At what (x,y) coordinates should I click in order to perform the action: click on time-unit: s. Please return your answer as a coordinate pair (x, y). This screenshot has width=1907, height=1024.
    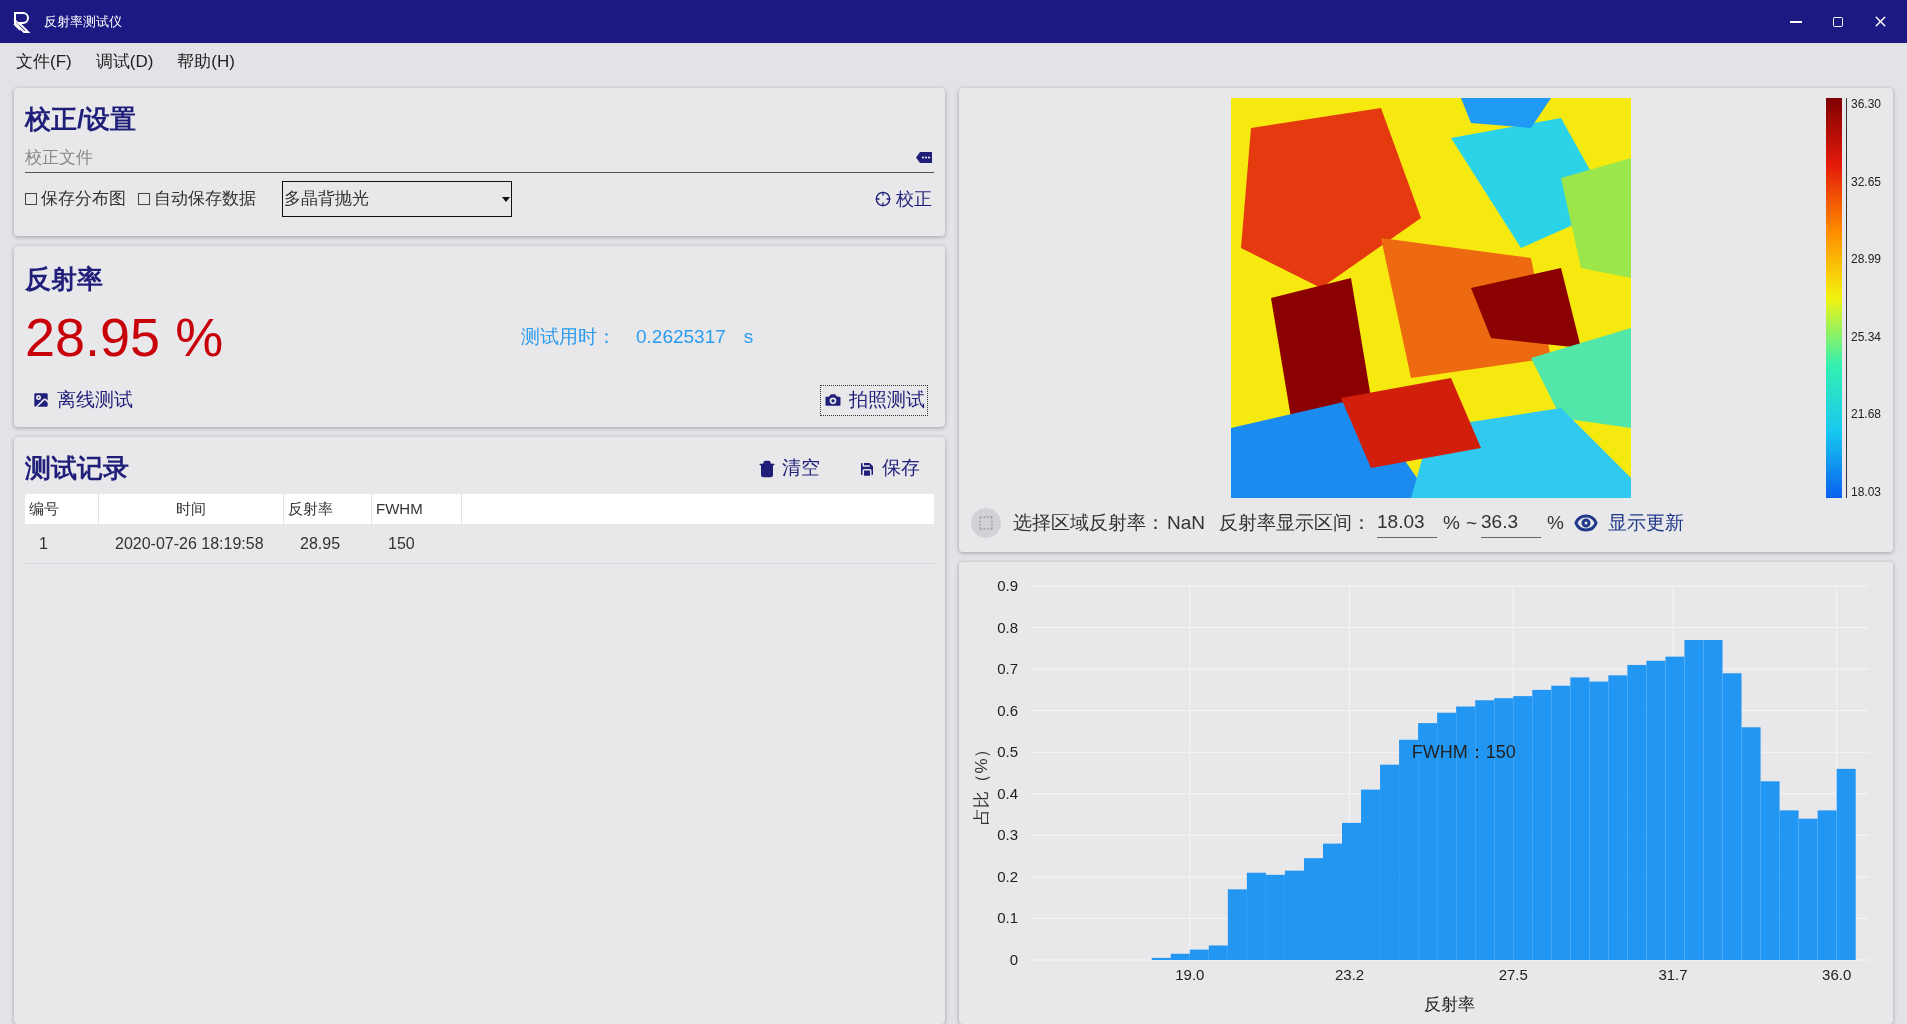
    Looking at the image, I should click on (748, 336).